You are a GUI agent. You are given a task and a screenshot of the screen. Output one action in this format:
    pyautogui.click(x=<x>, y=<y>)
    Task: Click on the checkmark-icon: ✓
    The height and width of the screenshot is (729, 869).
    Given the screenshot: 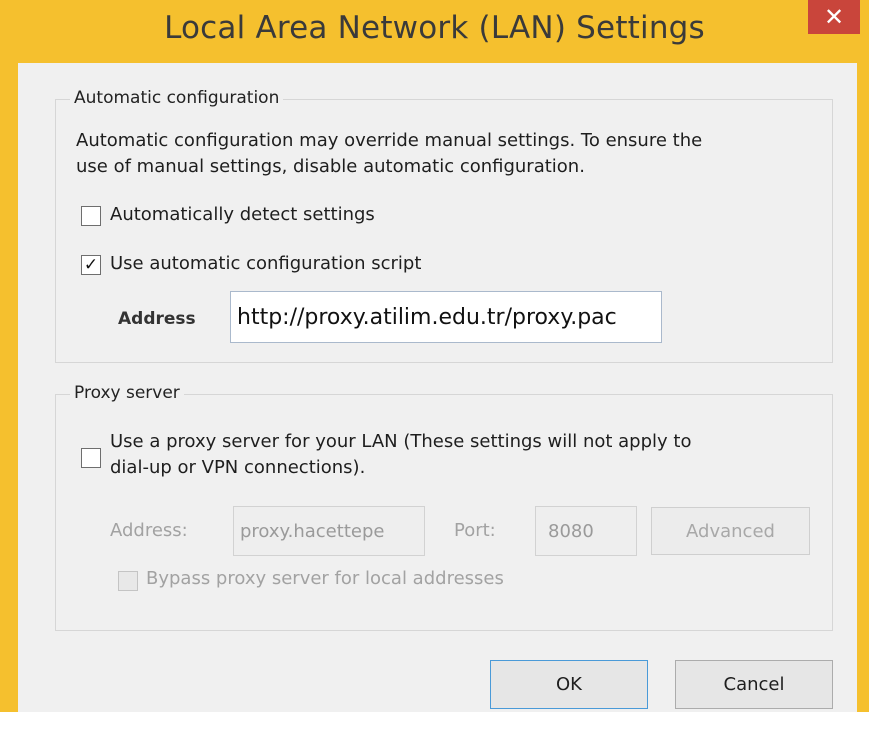 What is the action you would take?
    pyautogui.click(x=91, y=264)
    